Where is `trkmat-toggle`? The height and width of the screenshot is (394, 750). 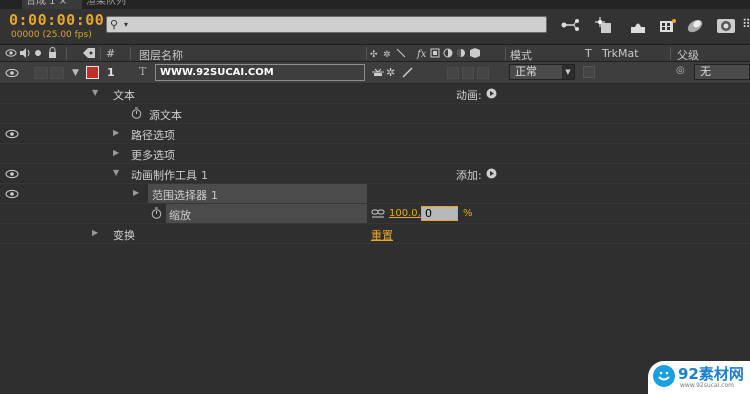 trkmat-toggle is located at coordinates (589, 72).